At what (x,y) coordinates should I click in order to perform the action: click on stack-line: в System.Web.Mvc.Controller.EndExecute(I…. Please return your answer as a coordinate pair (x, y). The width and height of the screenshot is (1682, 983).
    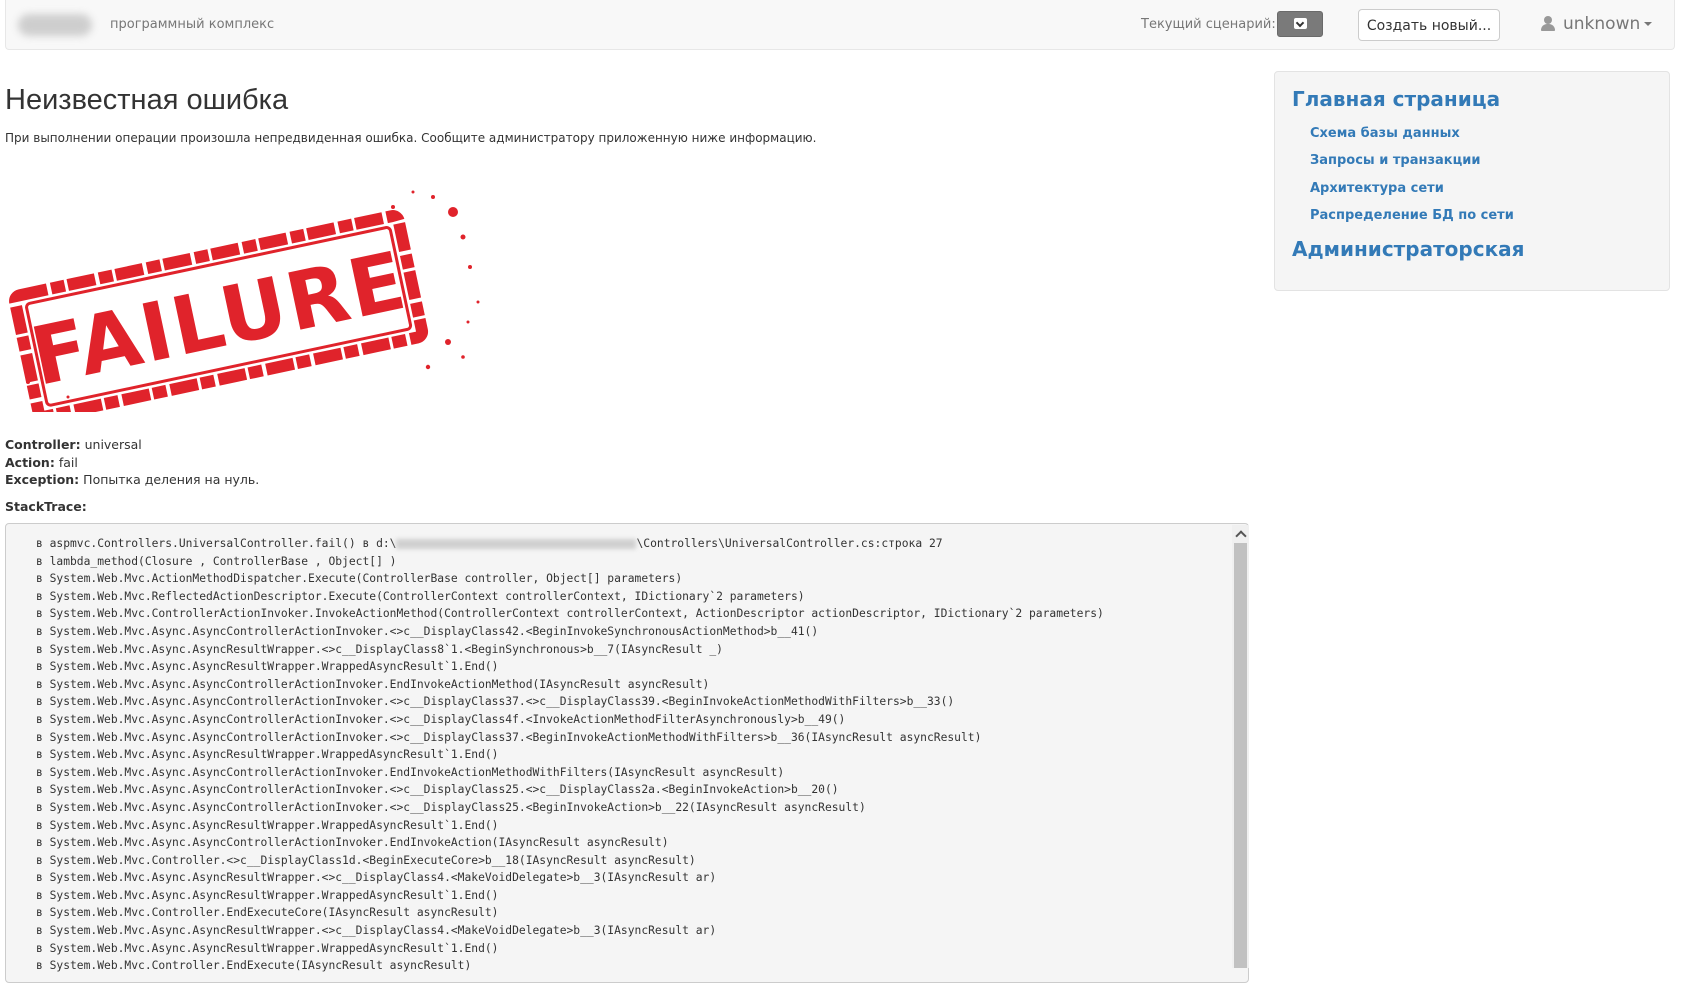
    Looking at the image, I should click on (254, 966).